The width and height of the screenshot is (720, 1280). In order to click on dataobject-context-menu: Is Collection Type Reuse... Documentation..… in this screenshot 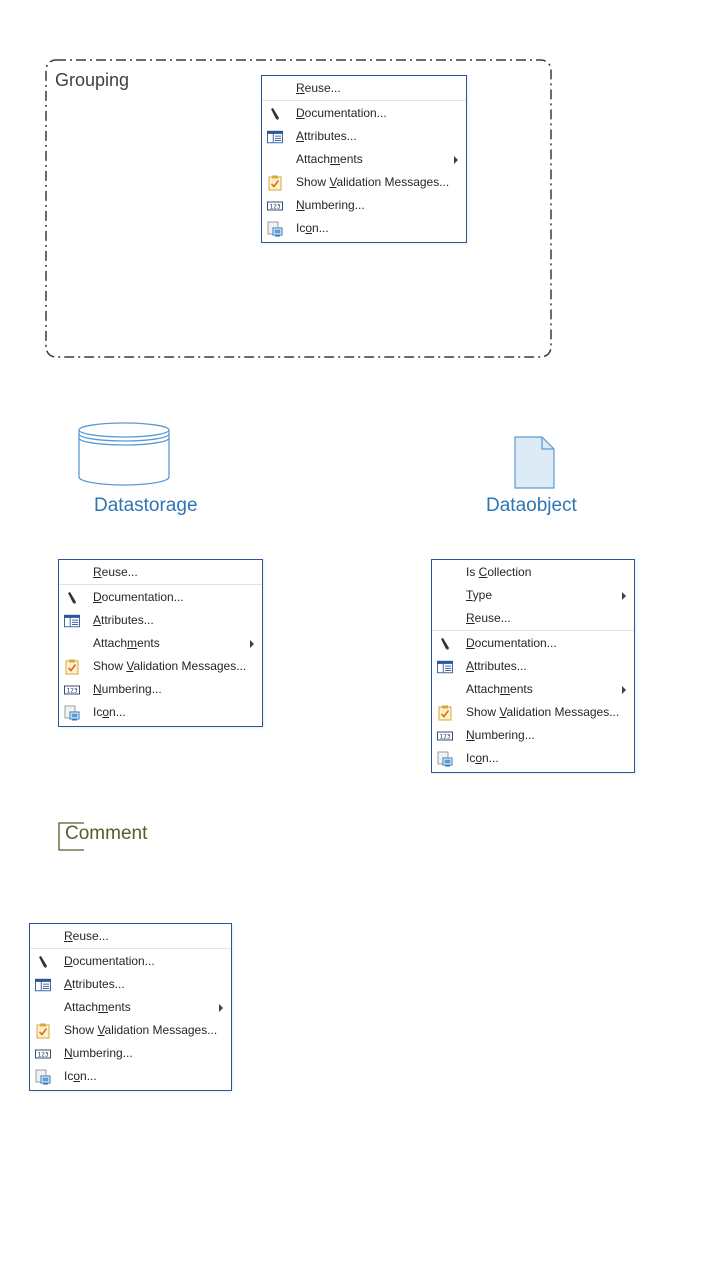, I will do `click(533, 666)`.